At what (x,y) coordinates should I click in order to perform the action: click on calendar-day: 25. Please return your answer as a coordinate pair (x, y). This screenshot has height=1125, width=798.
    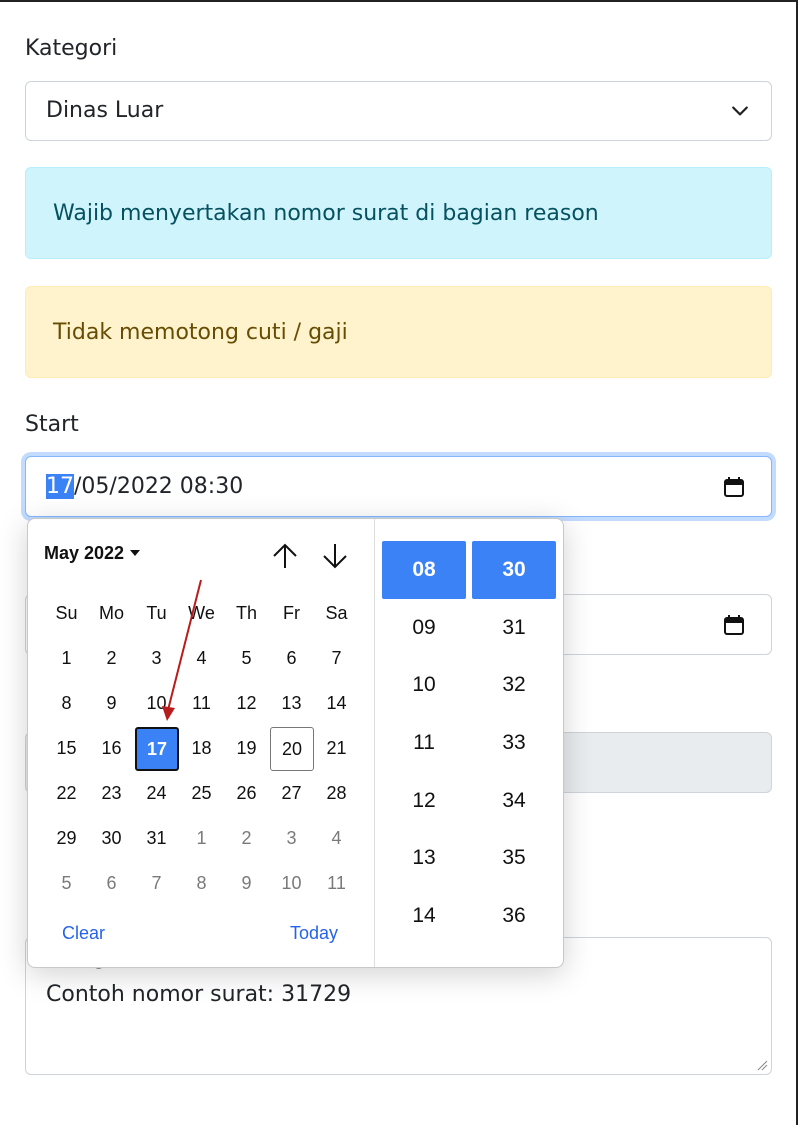
    Looking at the image, I should click on (201, 793).